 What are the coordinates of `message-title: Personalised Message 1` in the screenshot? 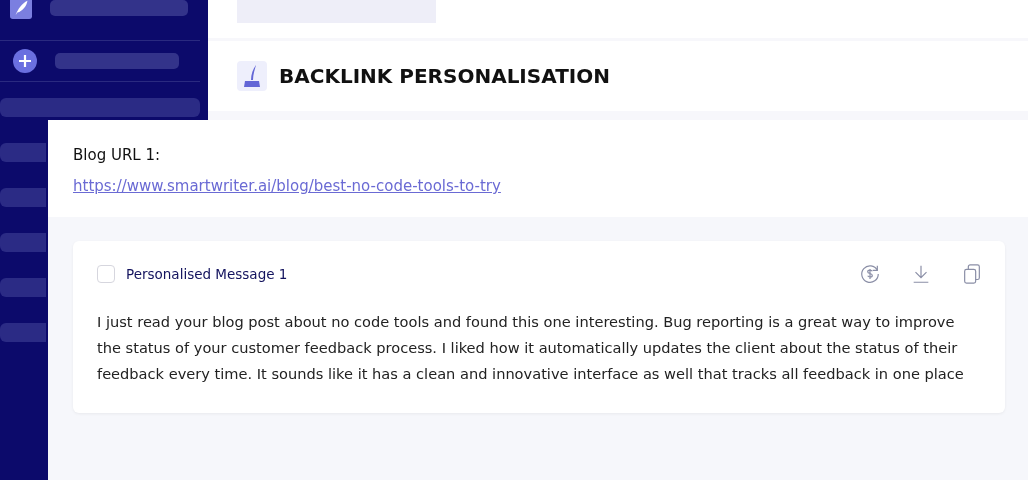 It's located at (207, 274).